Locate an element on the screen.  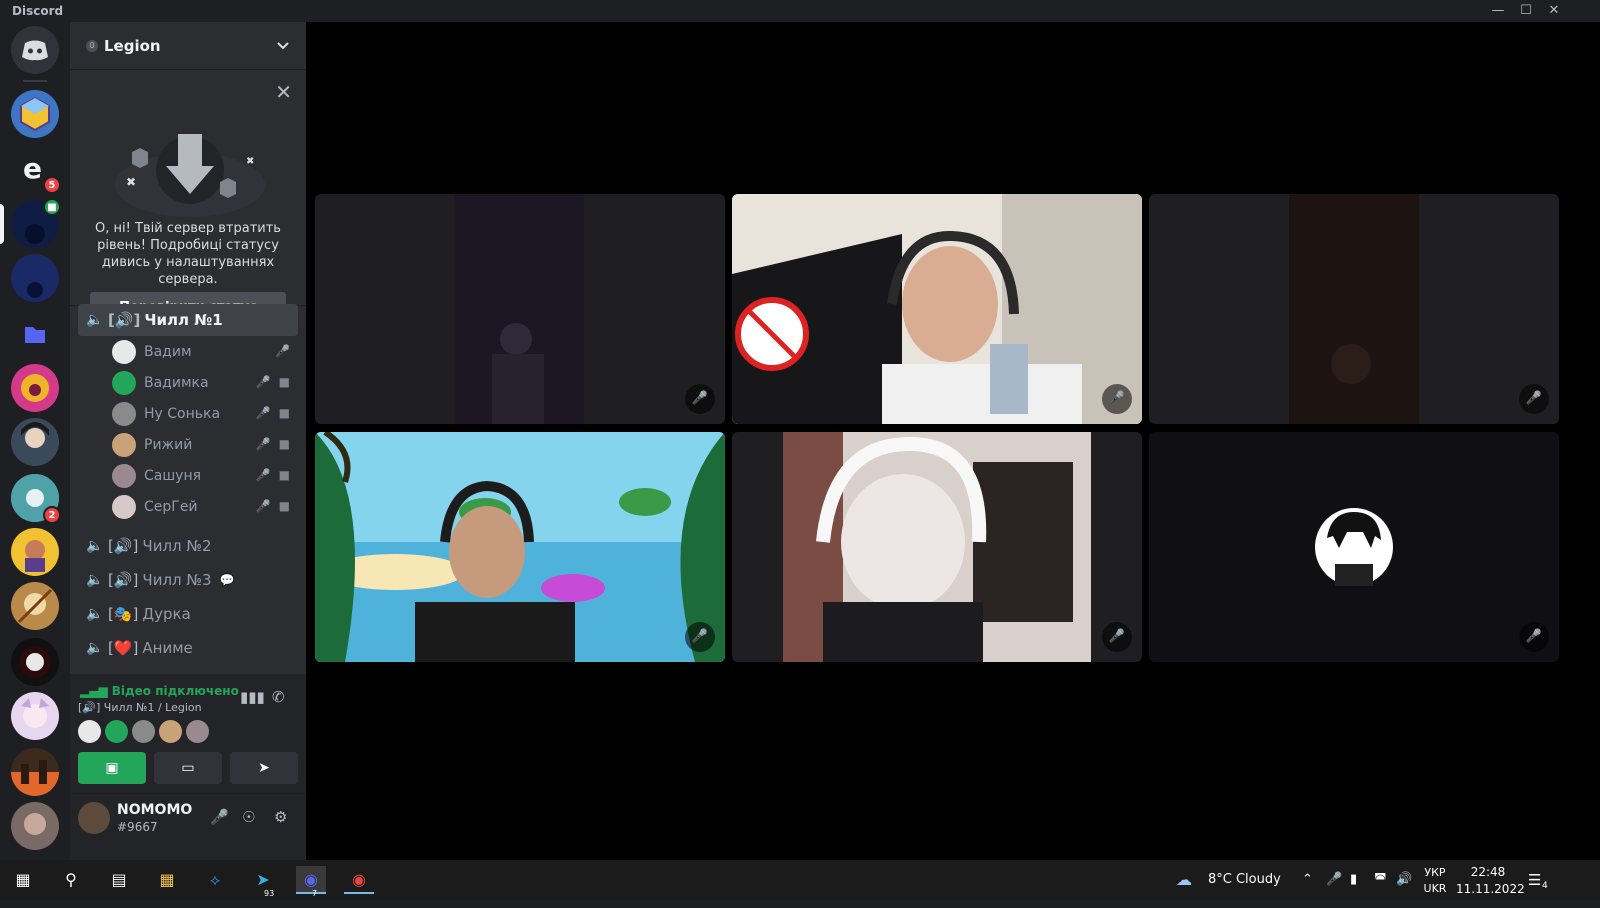
clock-time: 22:48 is located at coordinates (1488, 872).